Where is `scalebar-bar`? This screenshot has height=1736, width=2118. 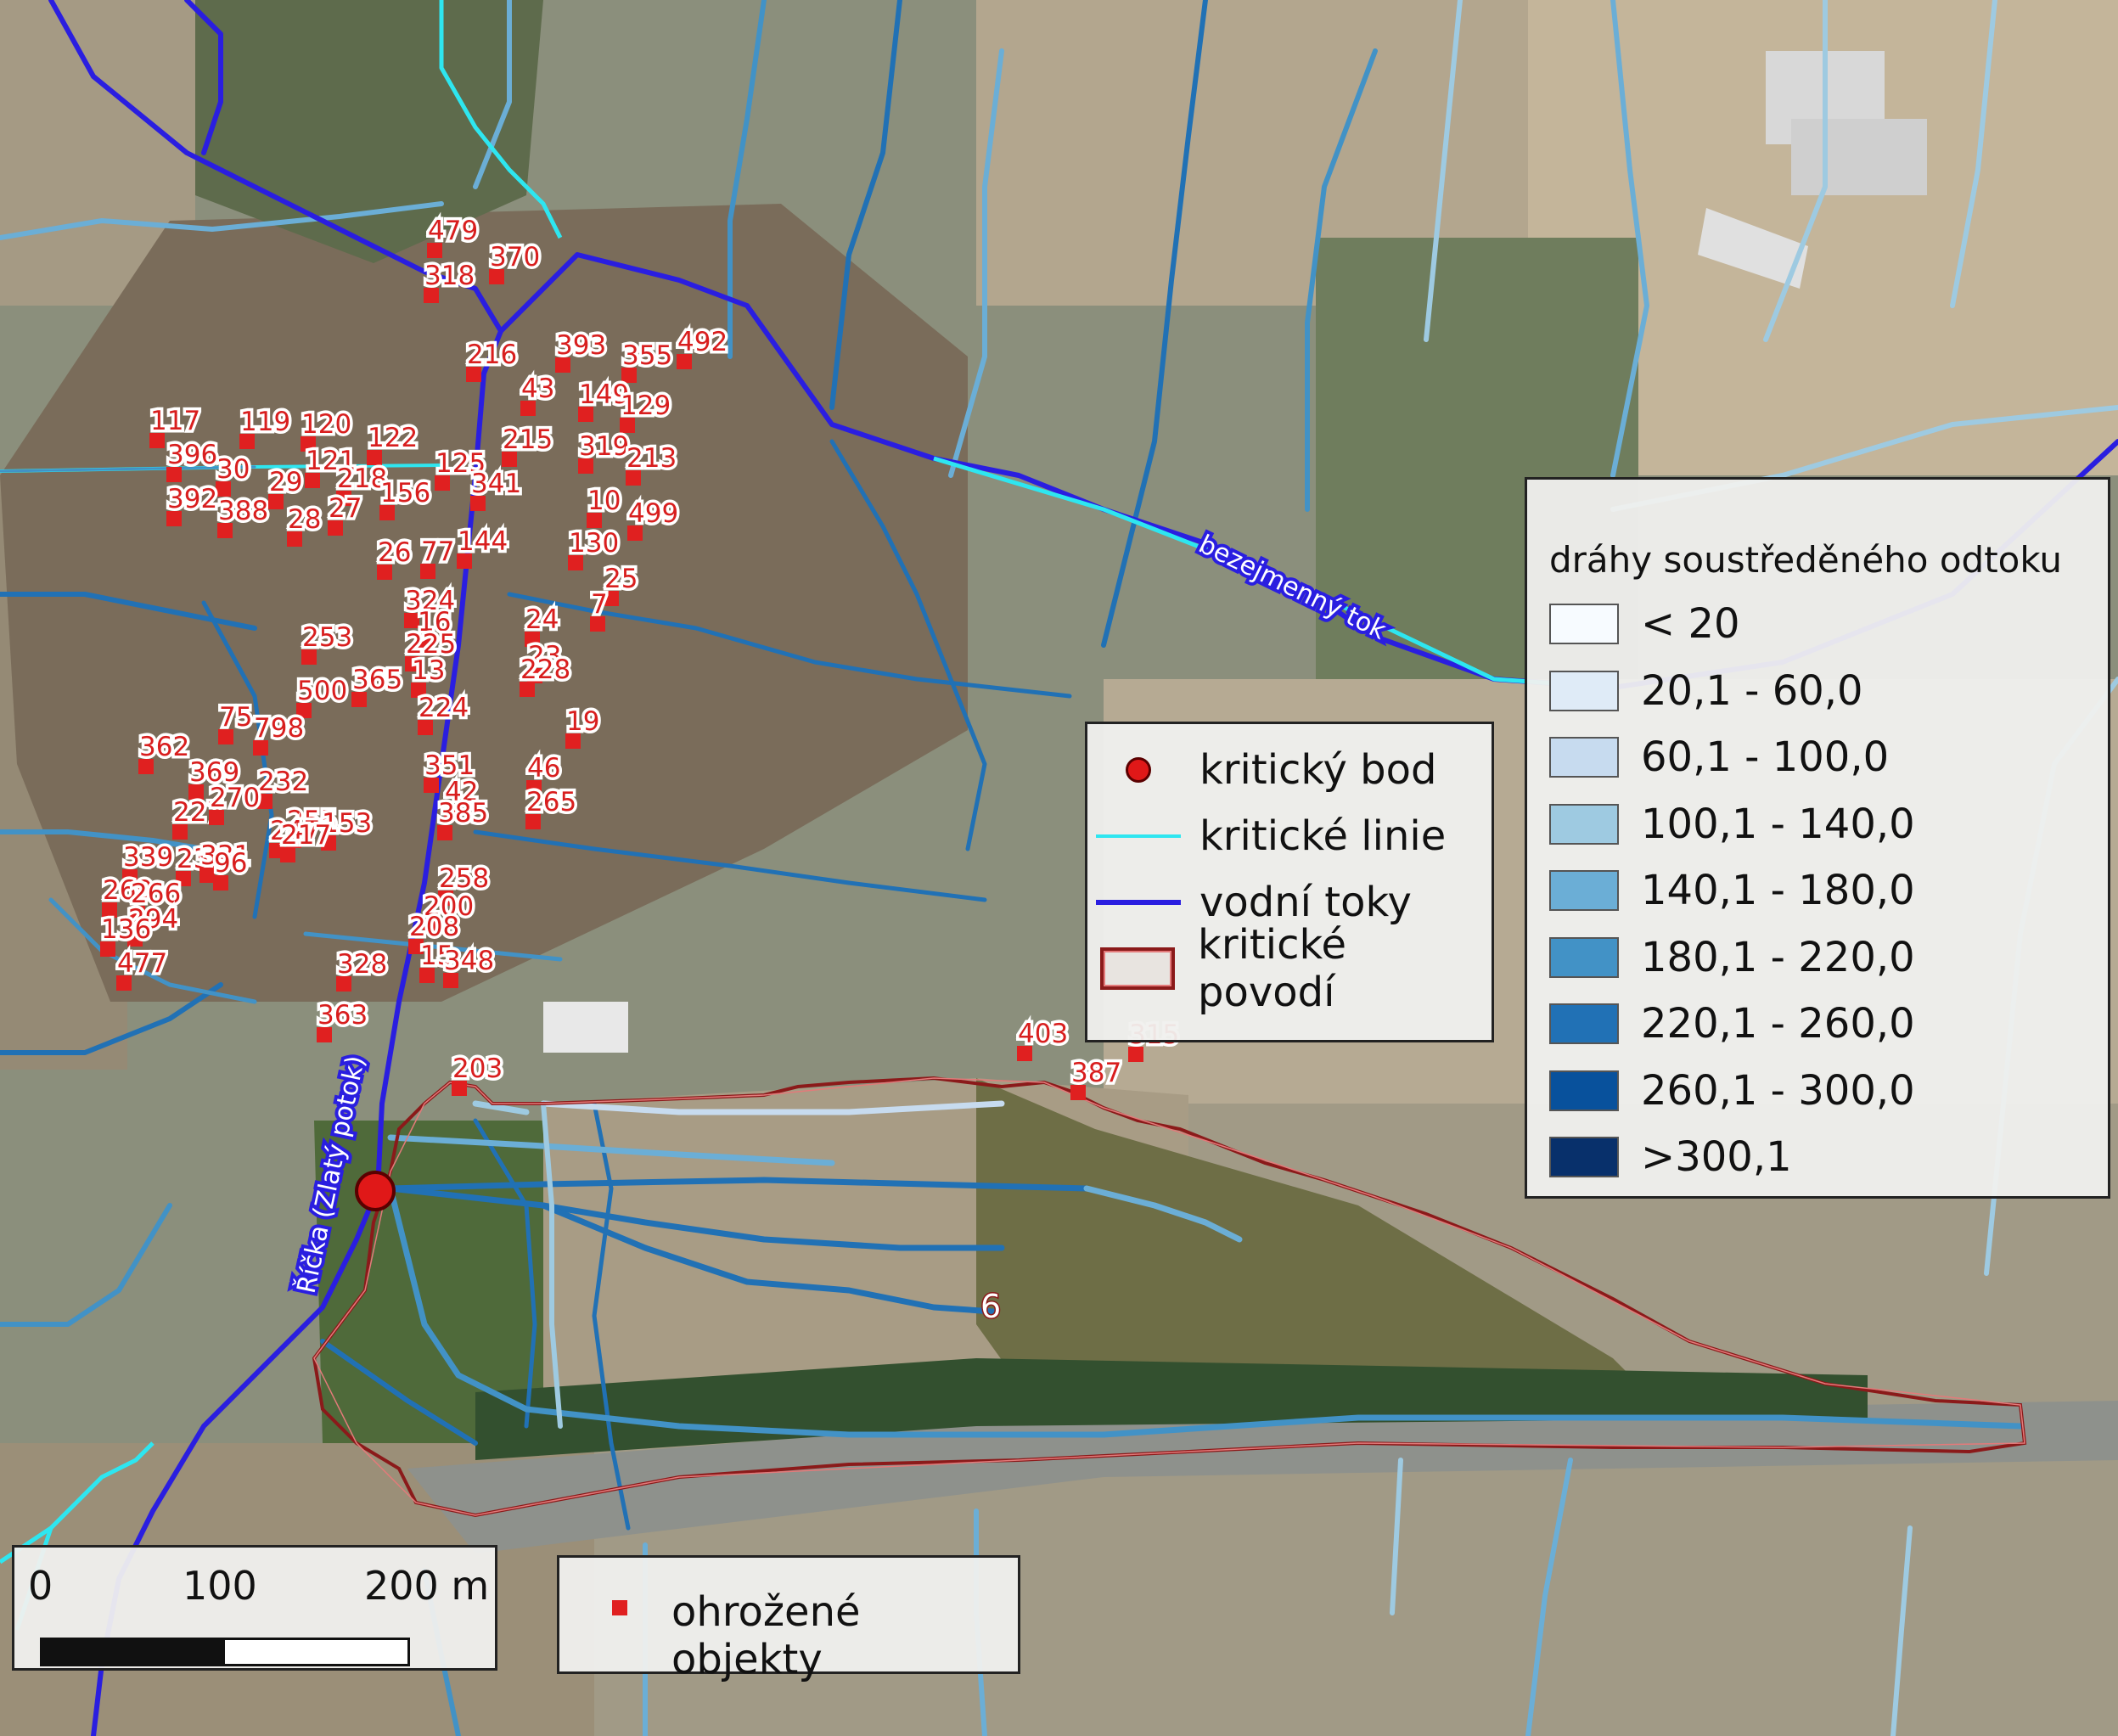
scalebar-bar is located at coordinates (225, 1652).